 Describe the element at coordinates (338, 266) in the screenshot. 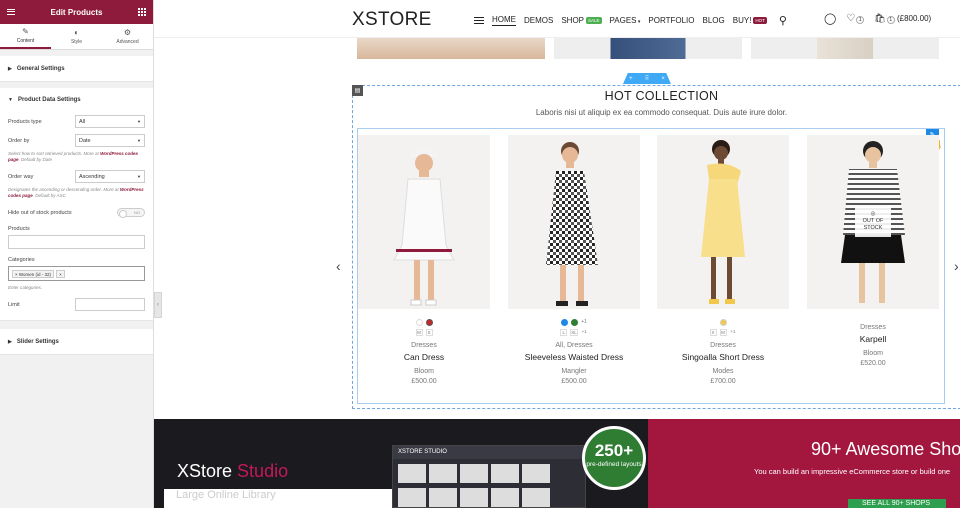

I see `slider-prev-arrow: ‹` at that location.